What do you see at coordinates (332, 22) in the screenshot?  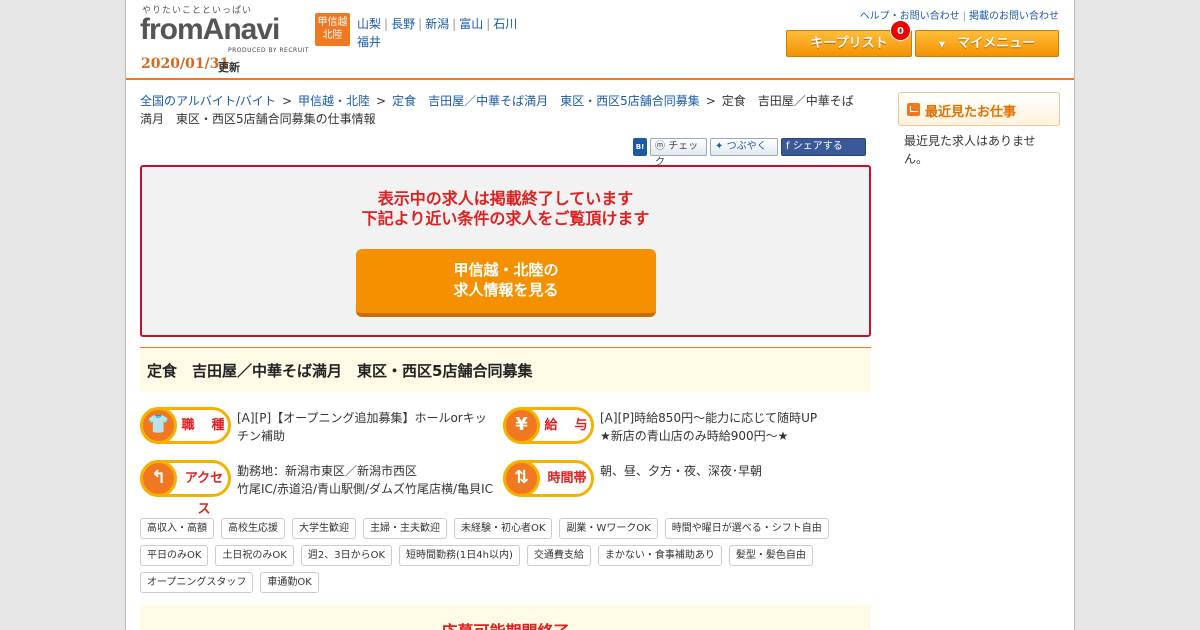 I see `region-badge-line1: 甲信越` at bounding box center [332, 22].